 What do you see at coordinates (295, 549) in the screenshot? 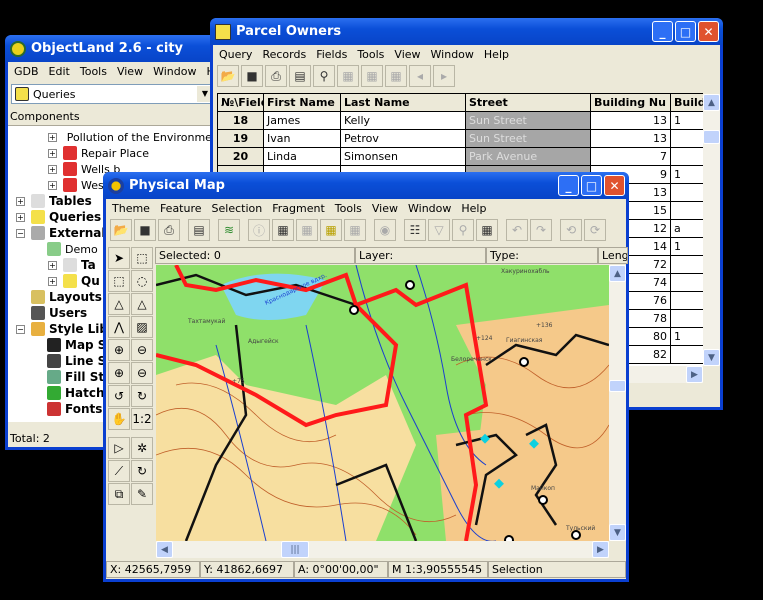
I see `scroll-thumb: |||` at bounding box center [295, 549].